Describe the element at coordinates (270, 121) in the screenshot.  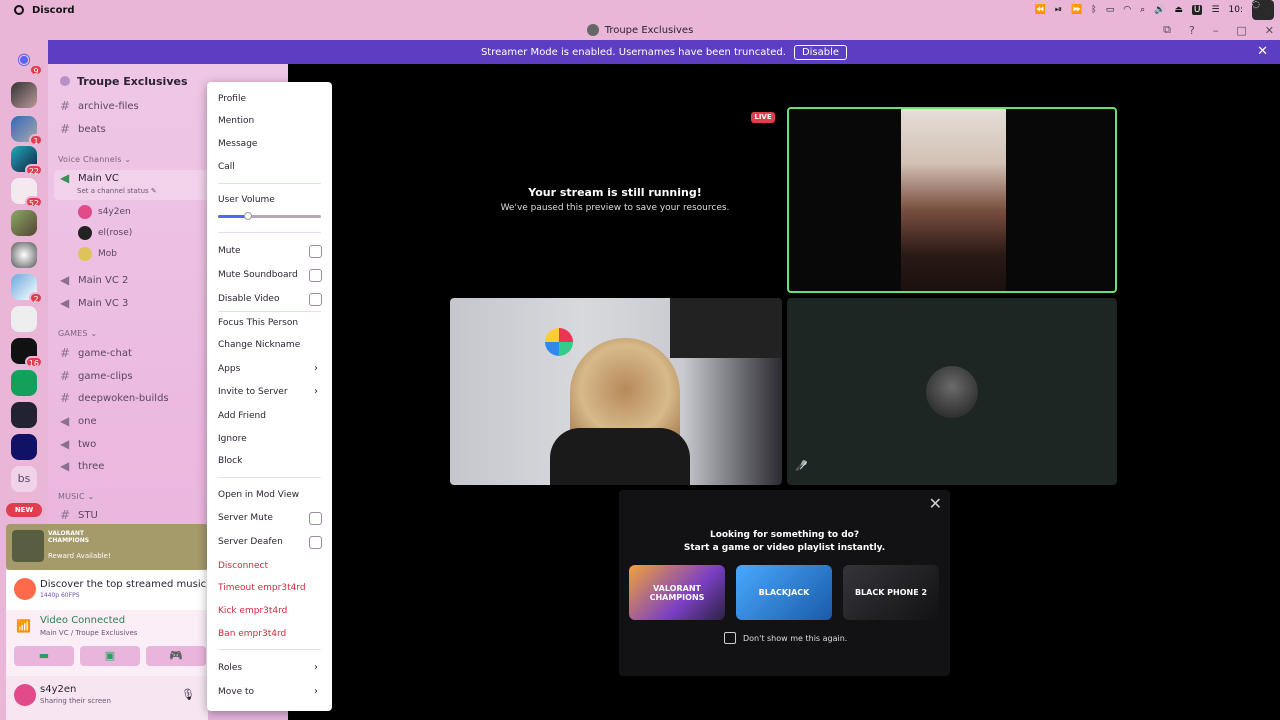
I see `menu-item-mention: Mention` at that location.